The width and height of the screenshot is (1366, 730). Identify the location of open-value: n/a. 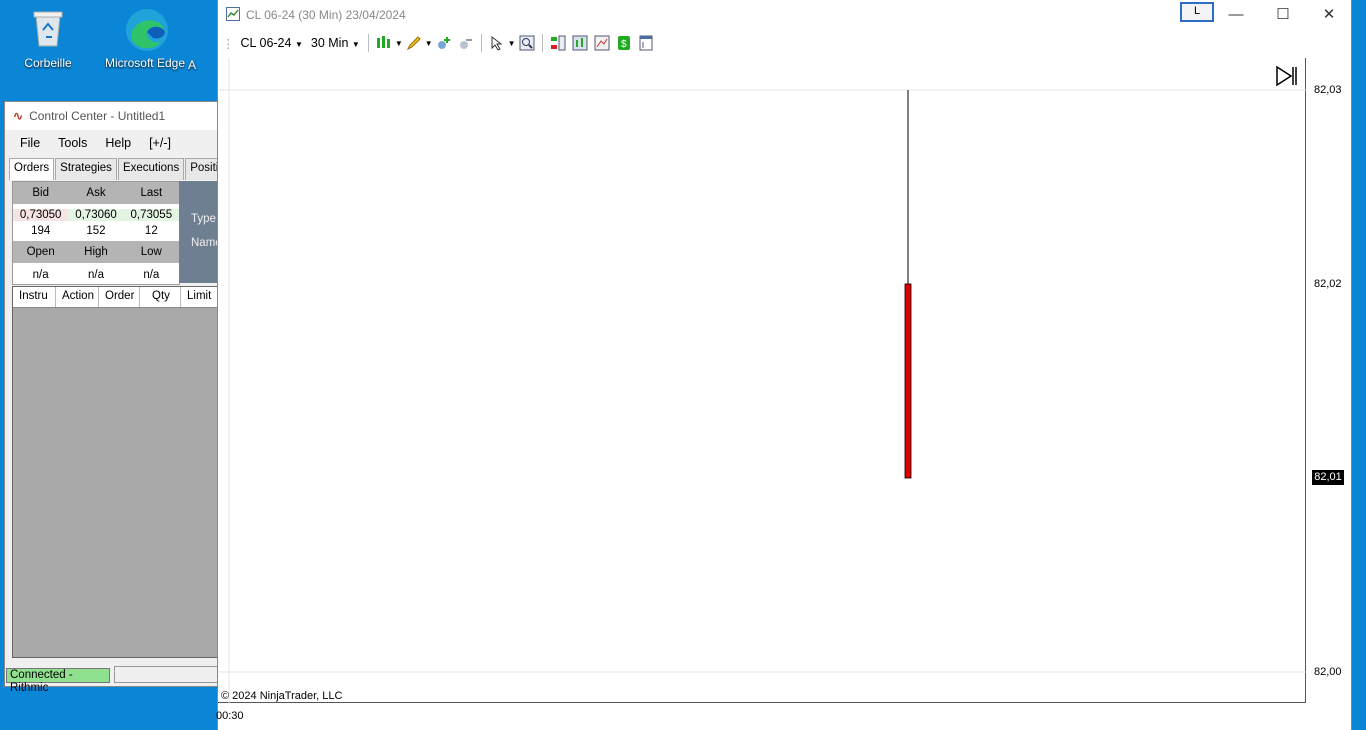
(40, 275).